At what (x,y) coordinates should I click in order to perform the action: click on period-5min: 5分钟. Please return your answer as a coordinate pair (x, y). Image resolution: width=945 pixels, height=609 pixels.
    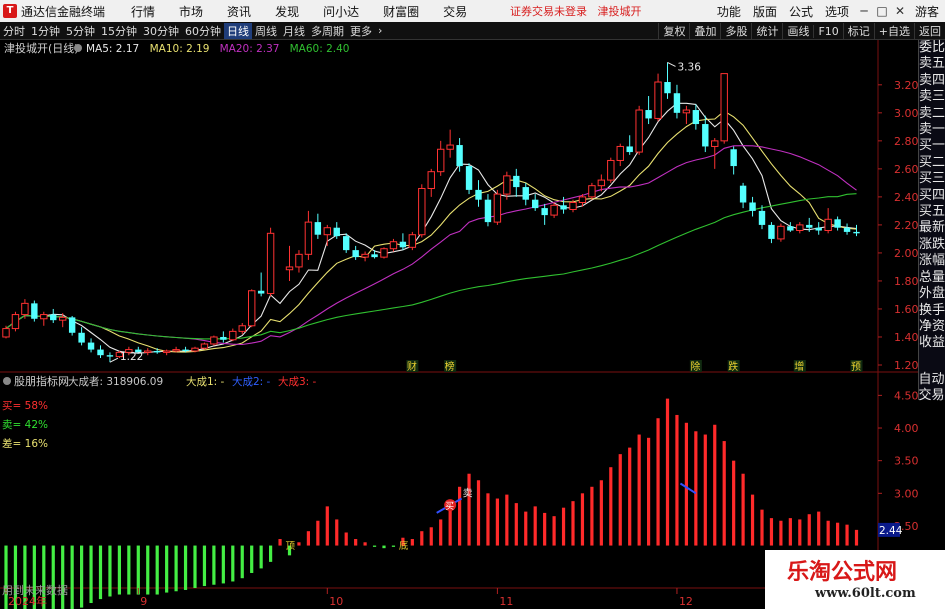
    Looking at the image, I should click on (80, 31).